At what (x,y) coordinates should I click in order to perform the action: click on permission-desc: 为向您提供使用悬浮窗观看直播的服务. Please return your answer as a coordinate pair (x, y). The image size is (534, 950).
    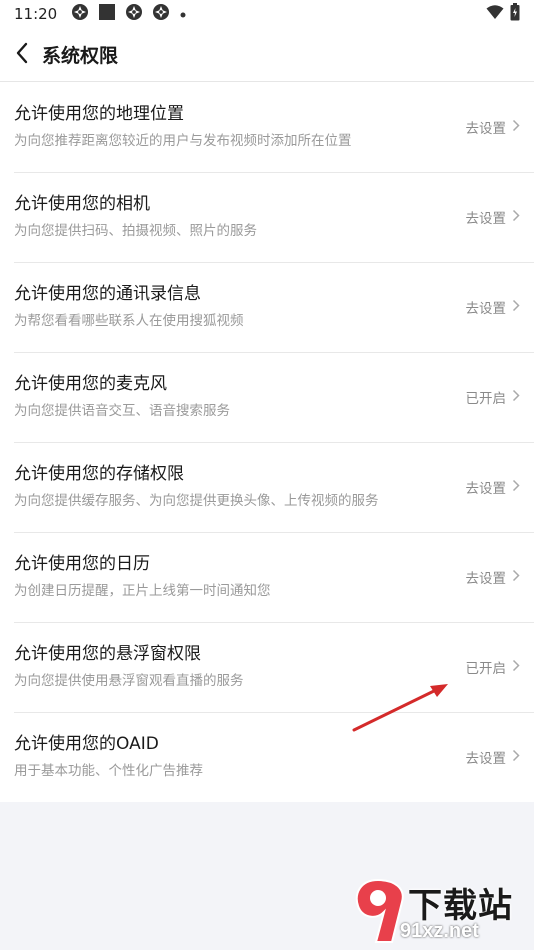
    Looking at the image, I should click on (129, 681).